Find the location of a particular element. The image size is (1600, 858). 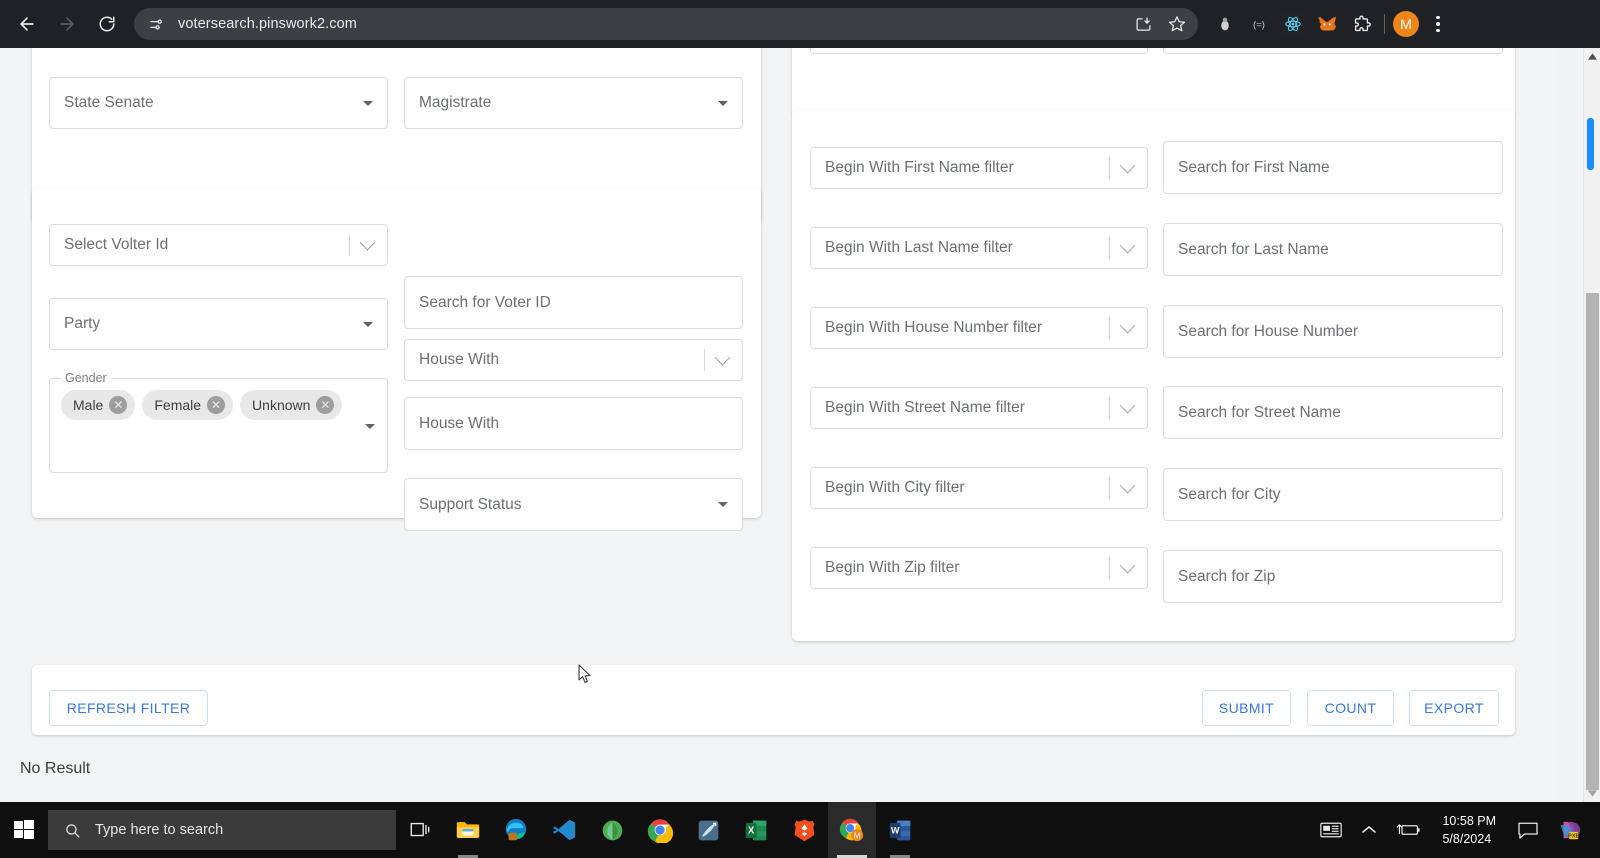

equals-extension-icon: (=) is located at coordinates (1259, 24).